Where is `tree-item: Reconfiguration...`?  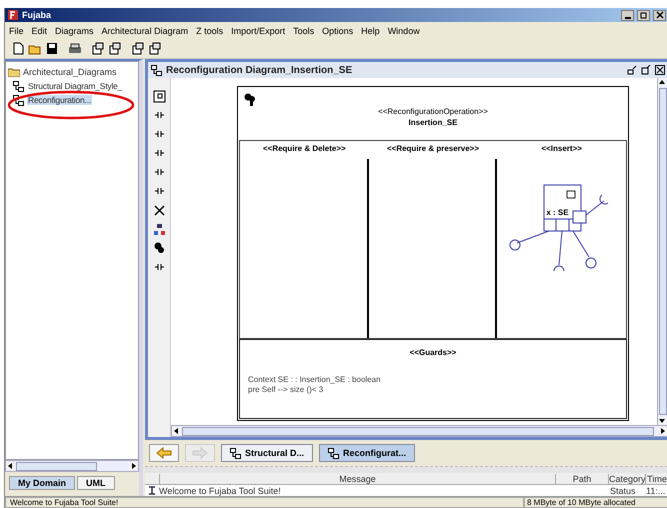 tree-item: Reconfiguration... is located at coordinates (59, 100).